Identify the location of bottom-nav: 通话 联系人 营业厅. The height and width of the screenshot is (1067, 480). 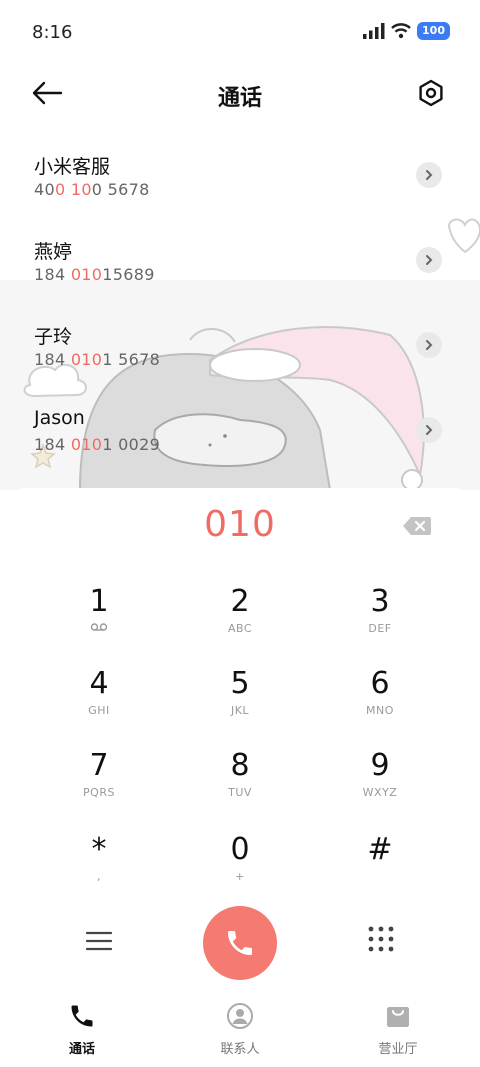
(240, 1027).